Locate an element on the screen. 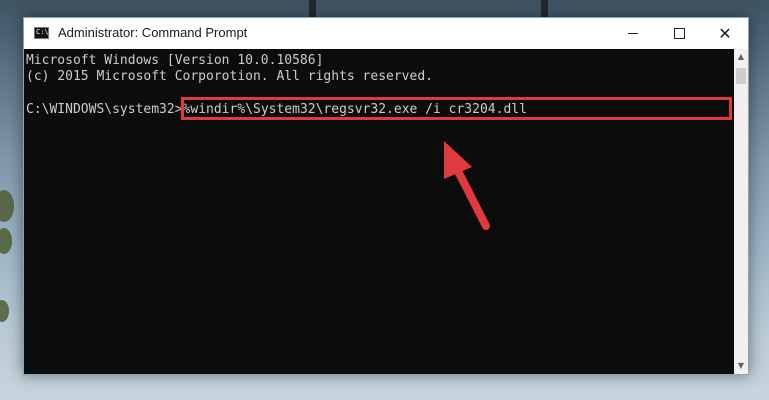 This screenshot has width=769, height=400. maximize-icon is located at coordinates (679, 33).